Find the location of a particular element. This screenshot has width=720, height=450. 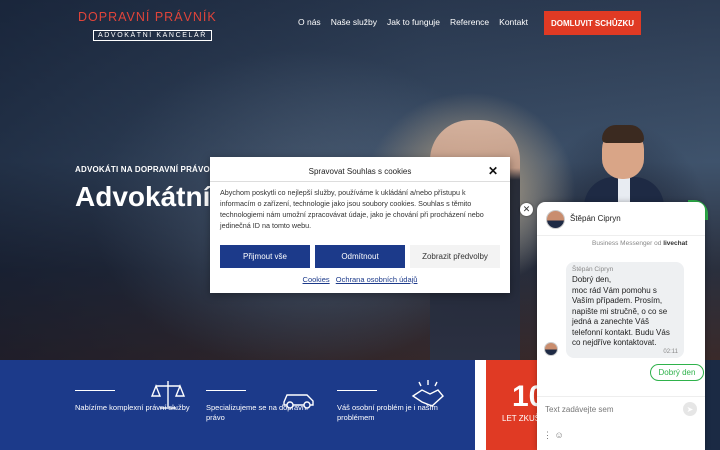

reject-button: Odmítnout is located at coordinates (360, 256).